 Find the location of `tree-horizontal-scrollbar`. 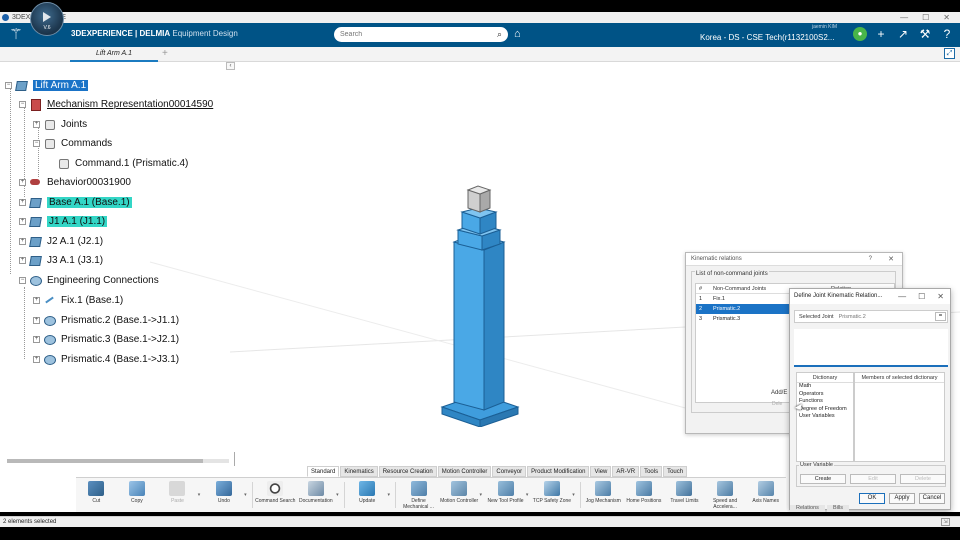

tree-horizontal-scrollbar is located at coordinates (118, 461).